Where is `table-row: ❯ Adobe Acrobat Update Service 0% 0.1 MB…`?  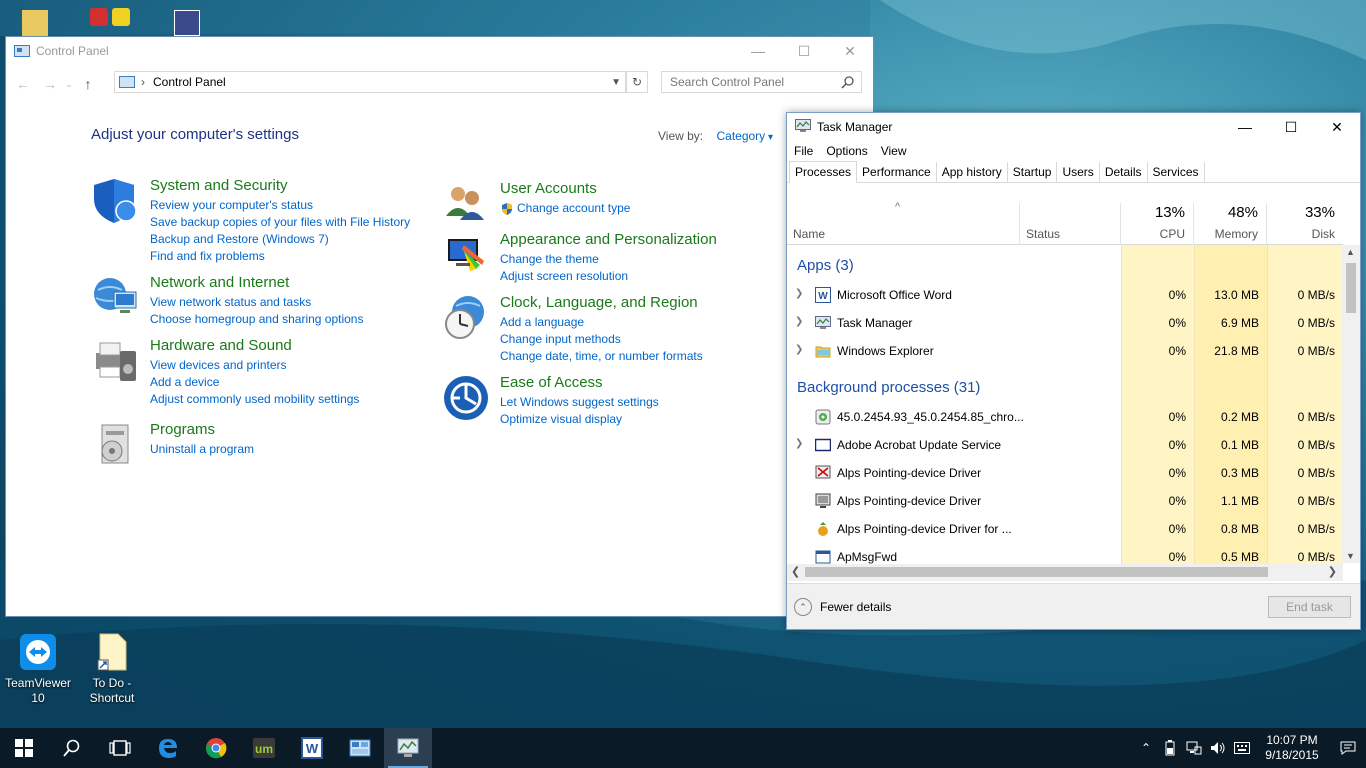 table-row: ❯ Adobe Acrobat Update Service 0% 0.1 MB… is located at coordinates (1065, 445).